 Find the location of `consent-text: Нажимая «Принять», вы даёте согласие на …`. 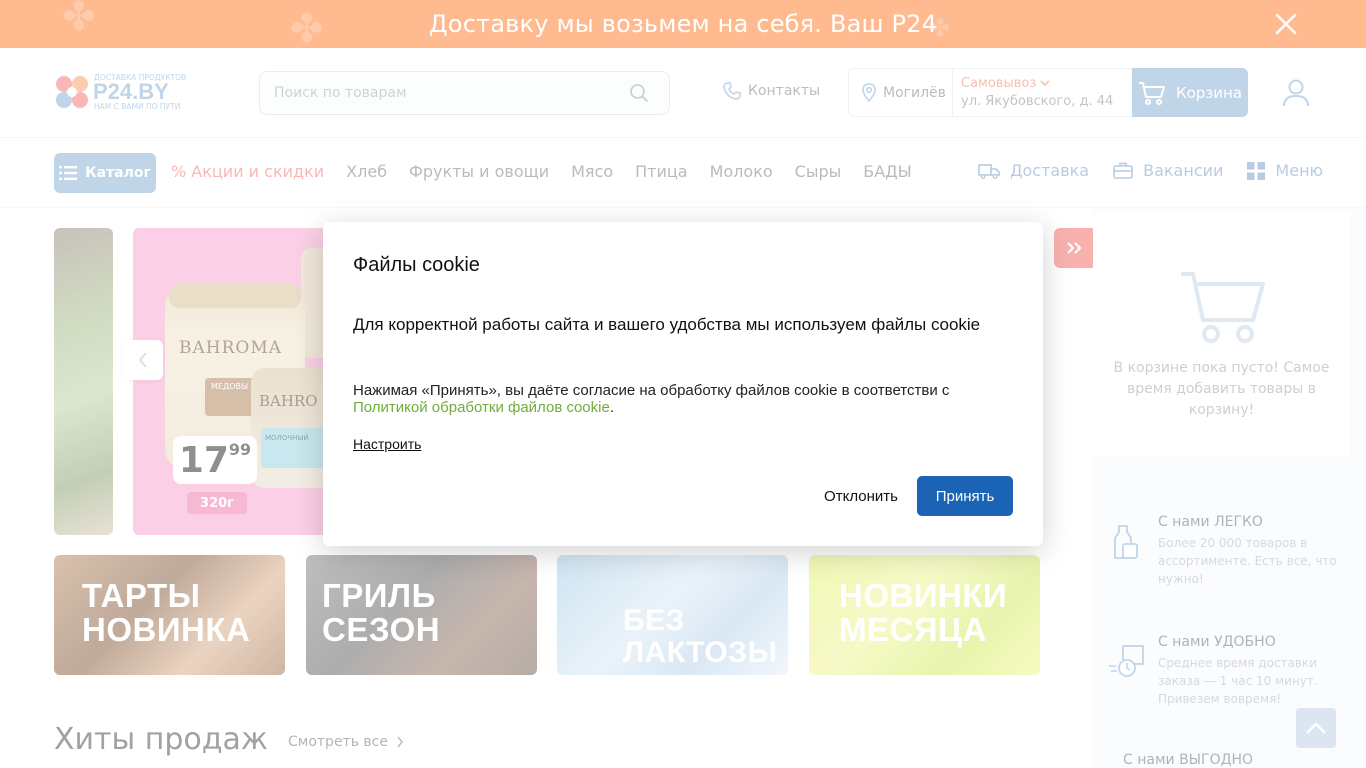

consent-text: Нажимая «Принять», вы даёте согласие на … is located at coordinates (651, 390).